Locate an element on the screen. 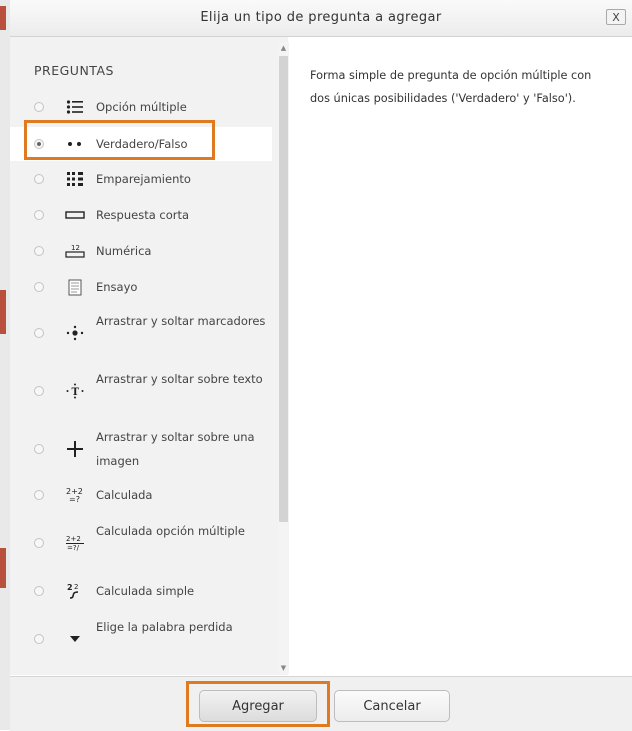 This screenshot has width=632, height=731. svg-text: 12 is located at coordinates (75, 248).